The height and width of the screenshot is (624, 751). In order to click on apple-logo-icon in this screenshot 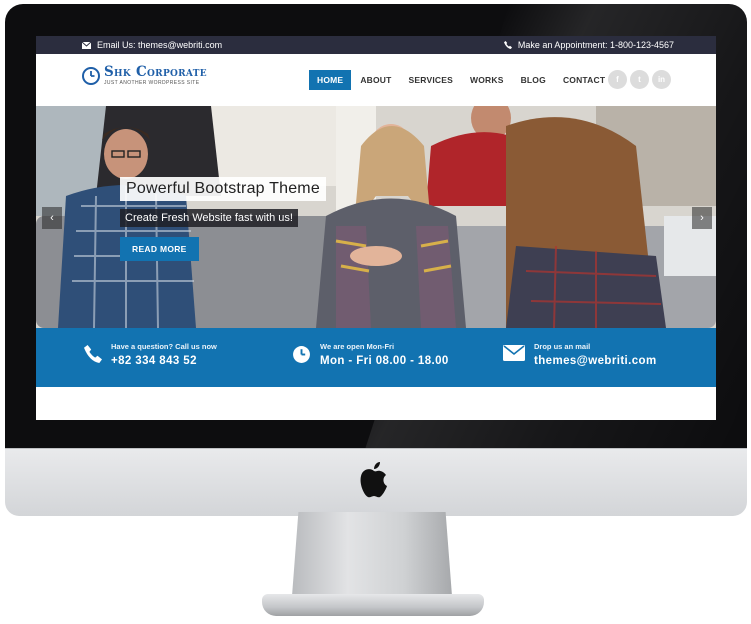, I will do `click(373, 480)`.